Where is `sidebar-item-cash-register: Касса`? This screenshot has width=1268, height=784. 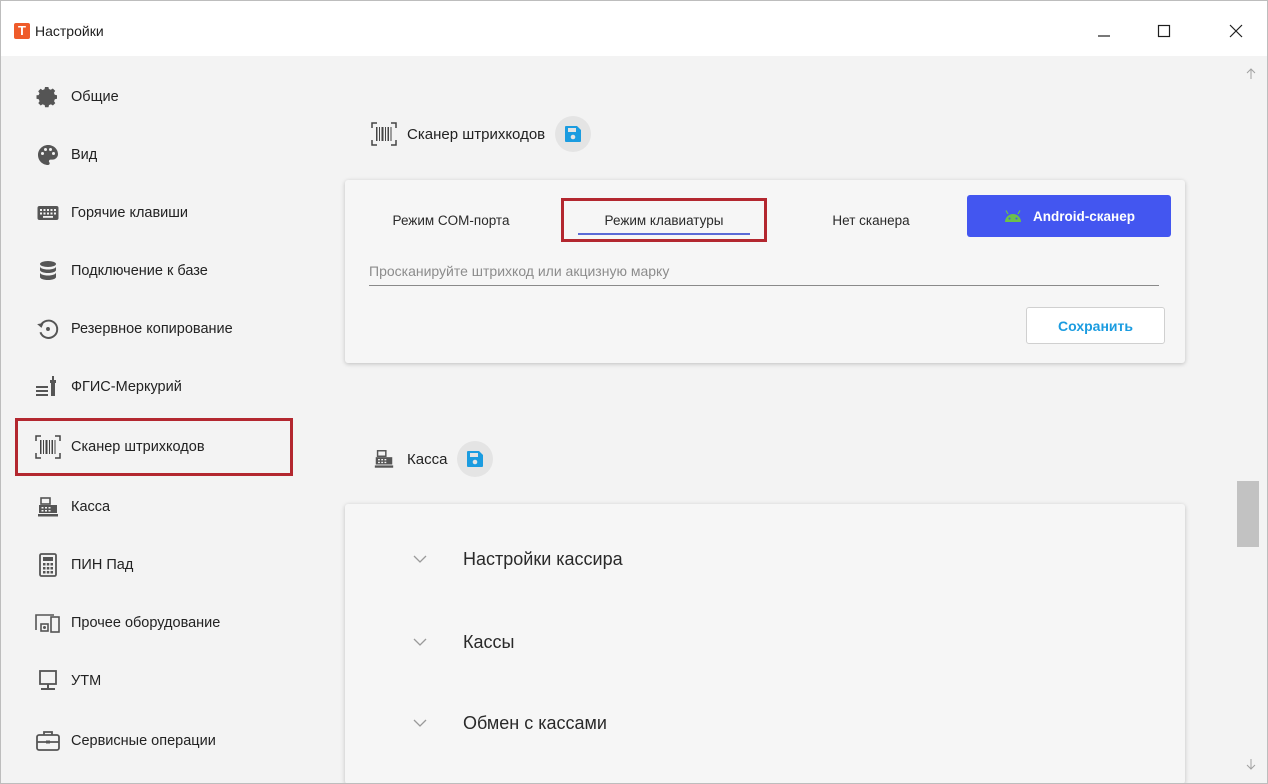 sidebar-item-cash-register: Касса is located at coordinates (154, 507).